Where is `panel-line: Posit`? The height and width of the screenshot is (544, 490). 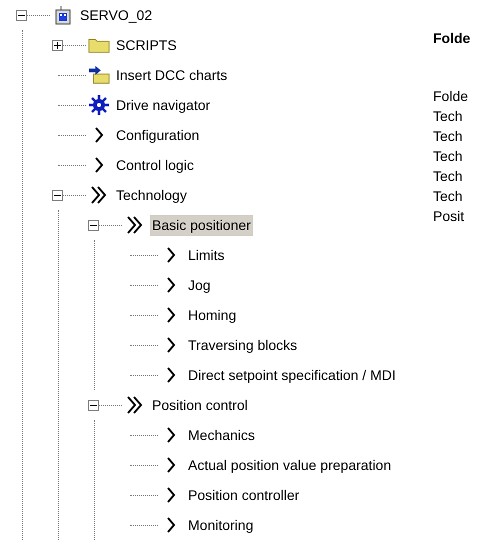
panel-line: Posit is located at coordinates (449, 216).